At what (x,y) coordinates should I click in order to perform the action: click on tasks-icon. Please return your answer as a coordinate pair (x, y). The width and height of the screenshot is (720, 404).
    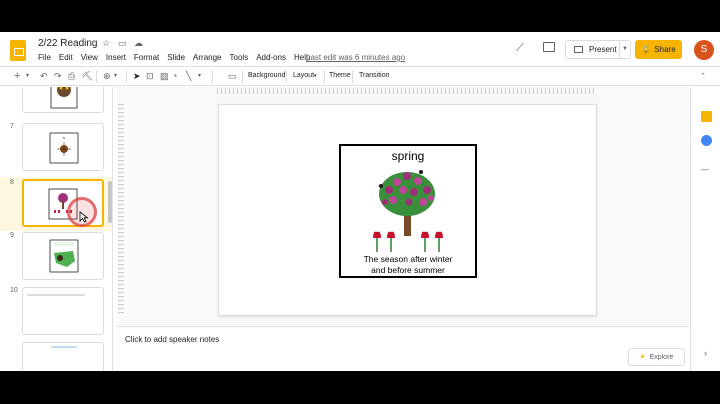
    Looking at the image, I should click on (706, 140).